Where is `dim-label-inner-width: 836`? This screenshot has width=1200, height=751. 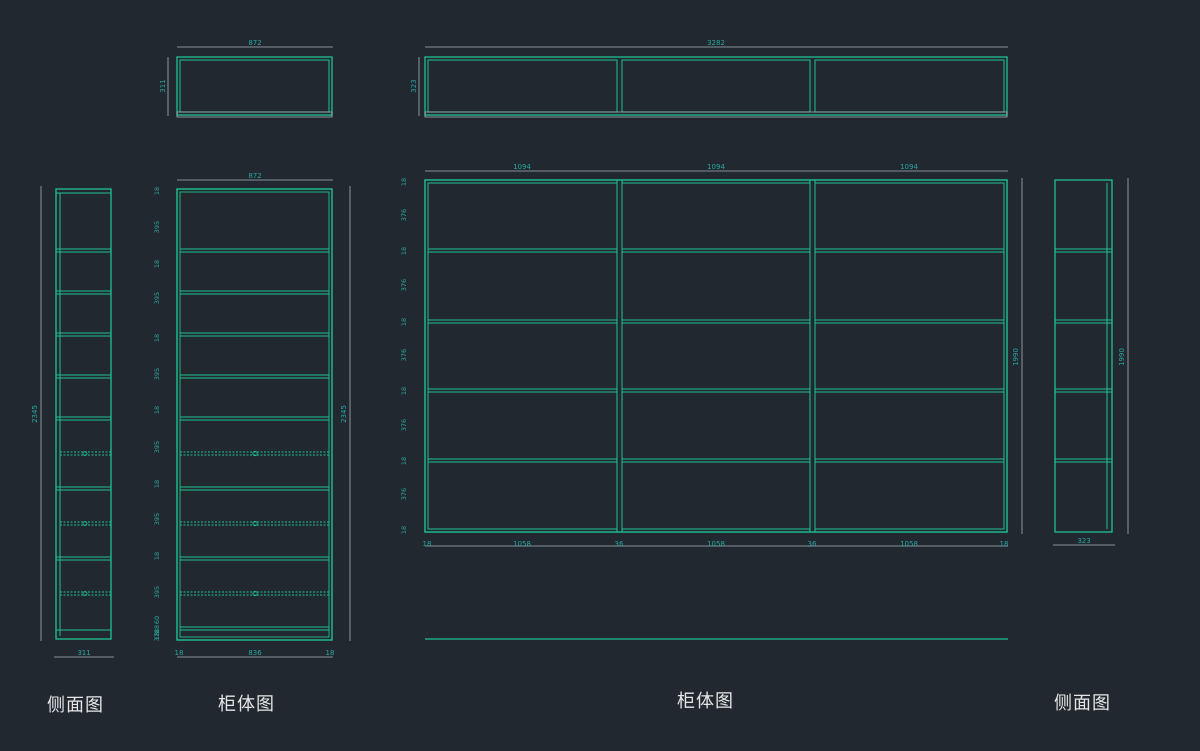
dim-label-inner-width: 836 is located at coordinates (255, 653).